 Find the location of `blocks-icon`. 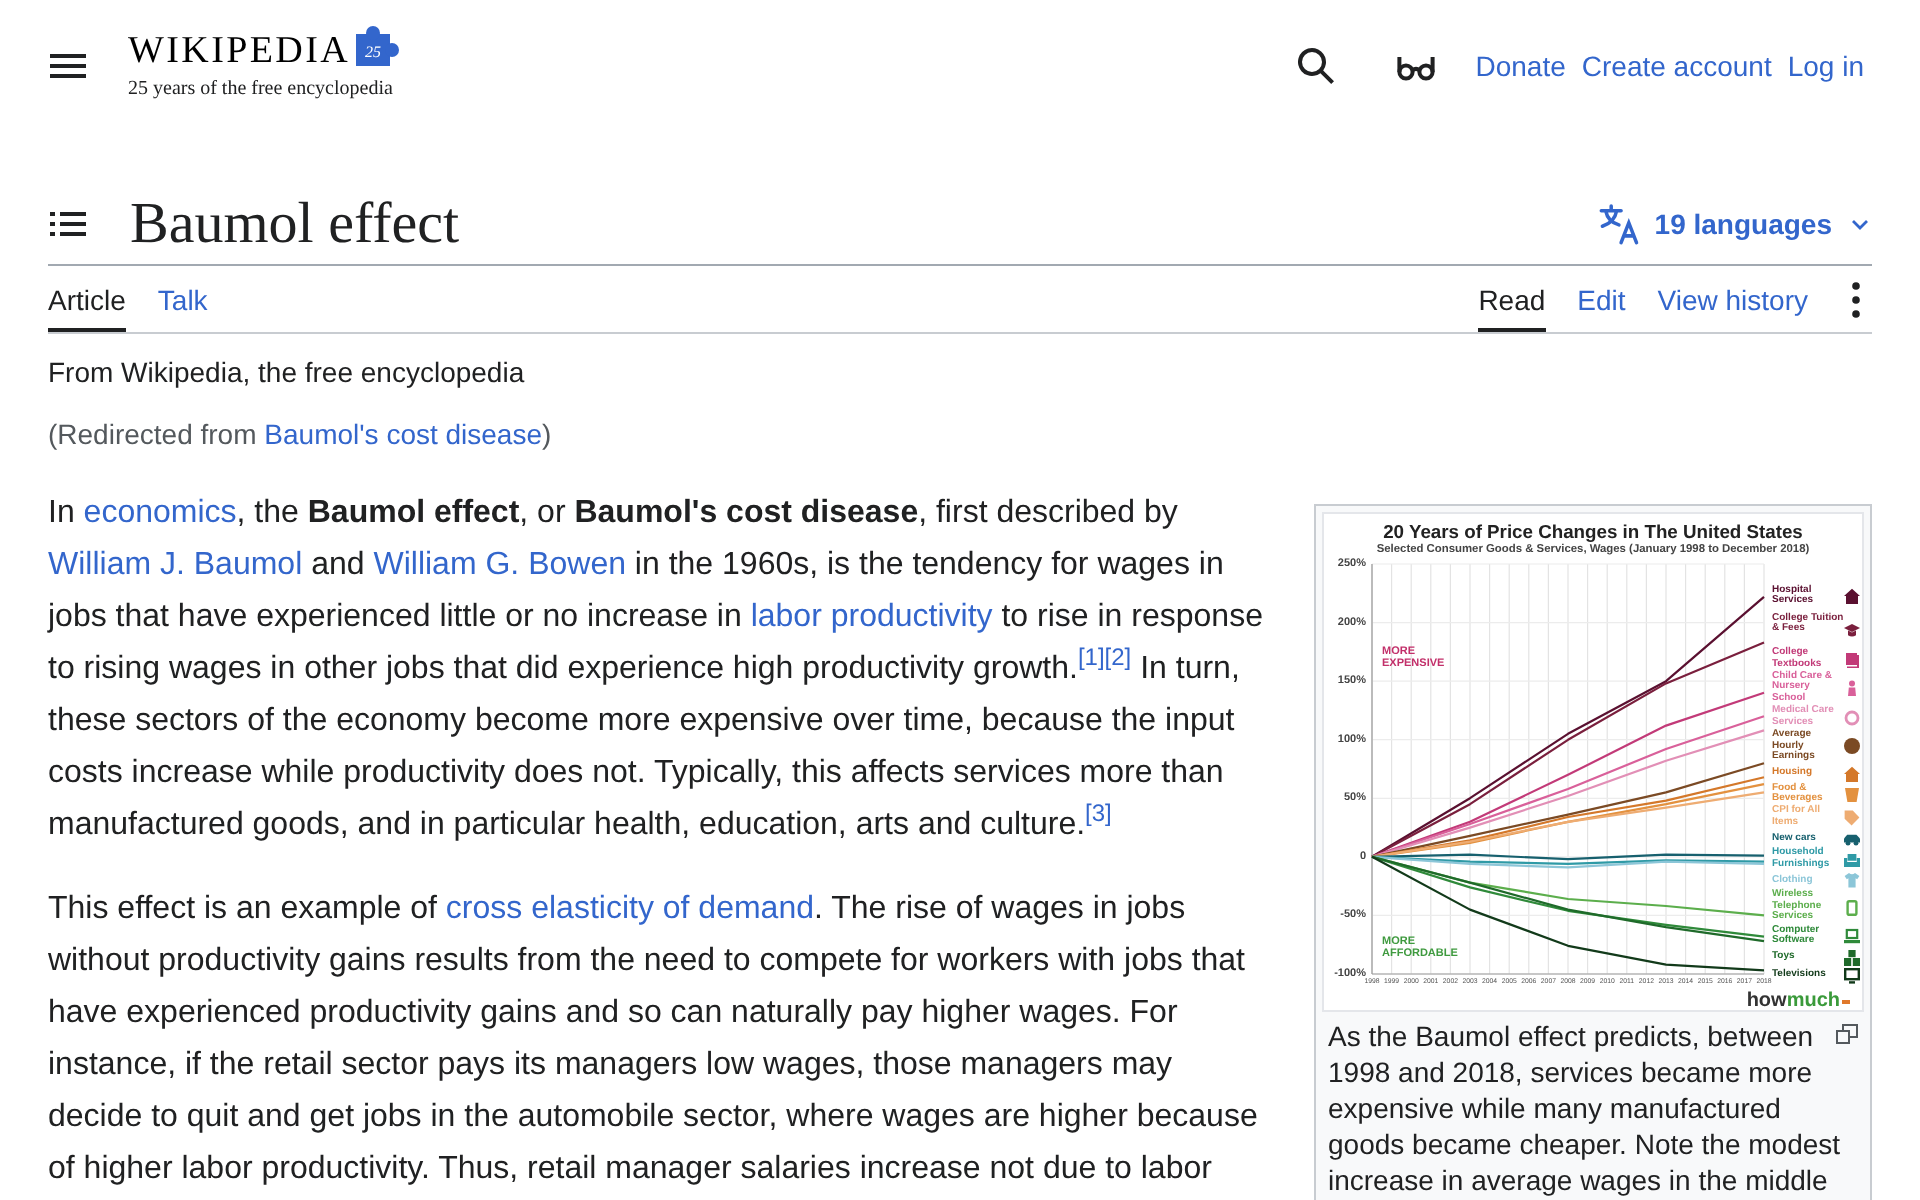

blocks-icon is located at coordinates (1852, 957).